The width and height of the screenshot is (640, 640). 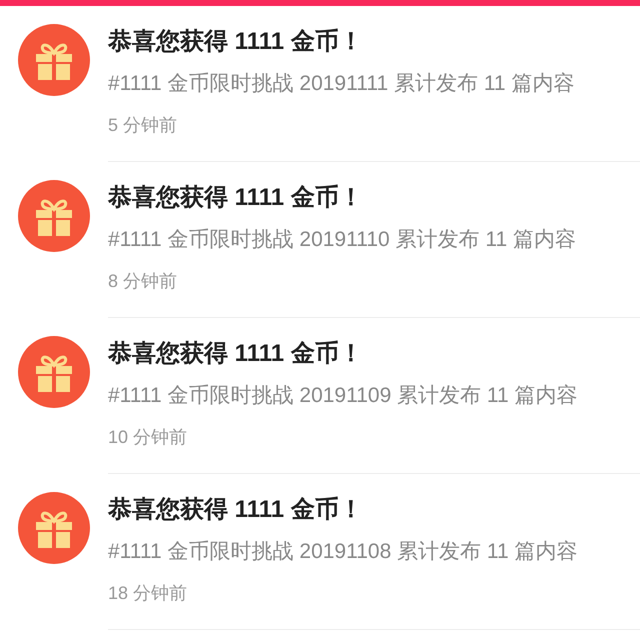 I want to click on notification-message: #1111 金币限时挑战 20191109 累计发布 11 篇内容, so click(x=343, y=396).